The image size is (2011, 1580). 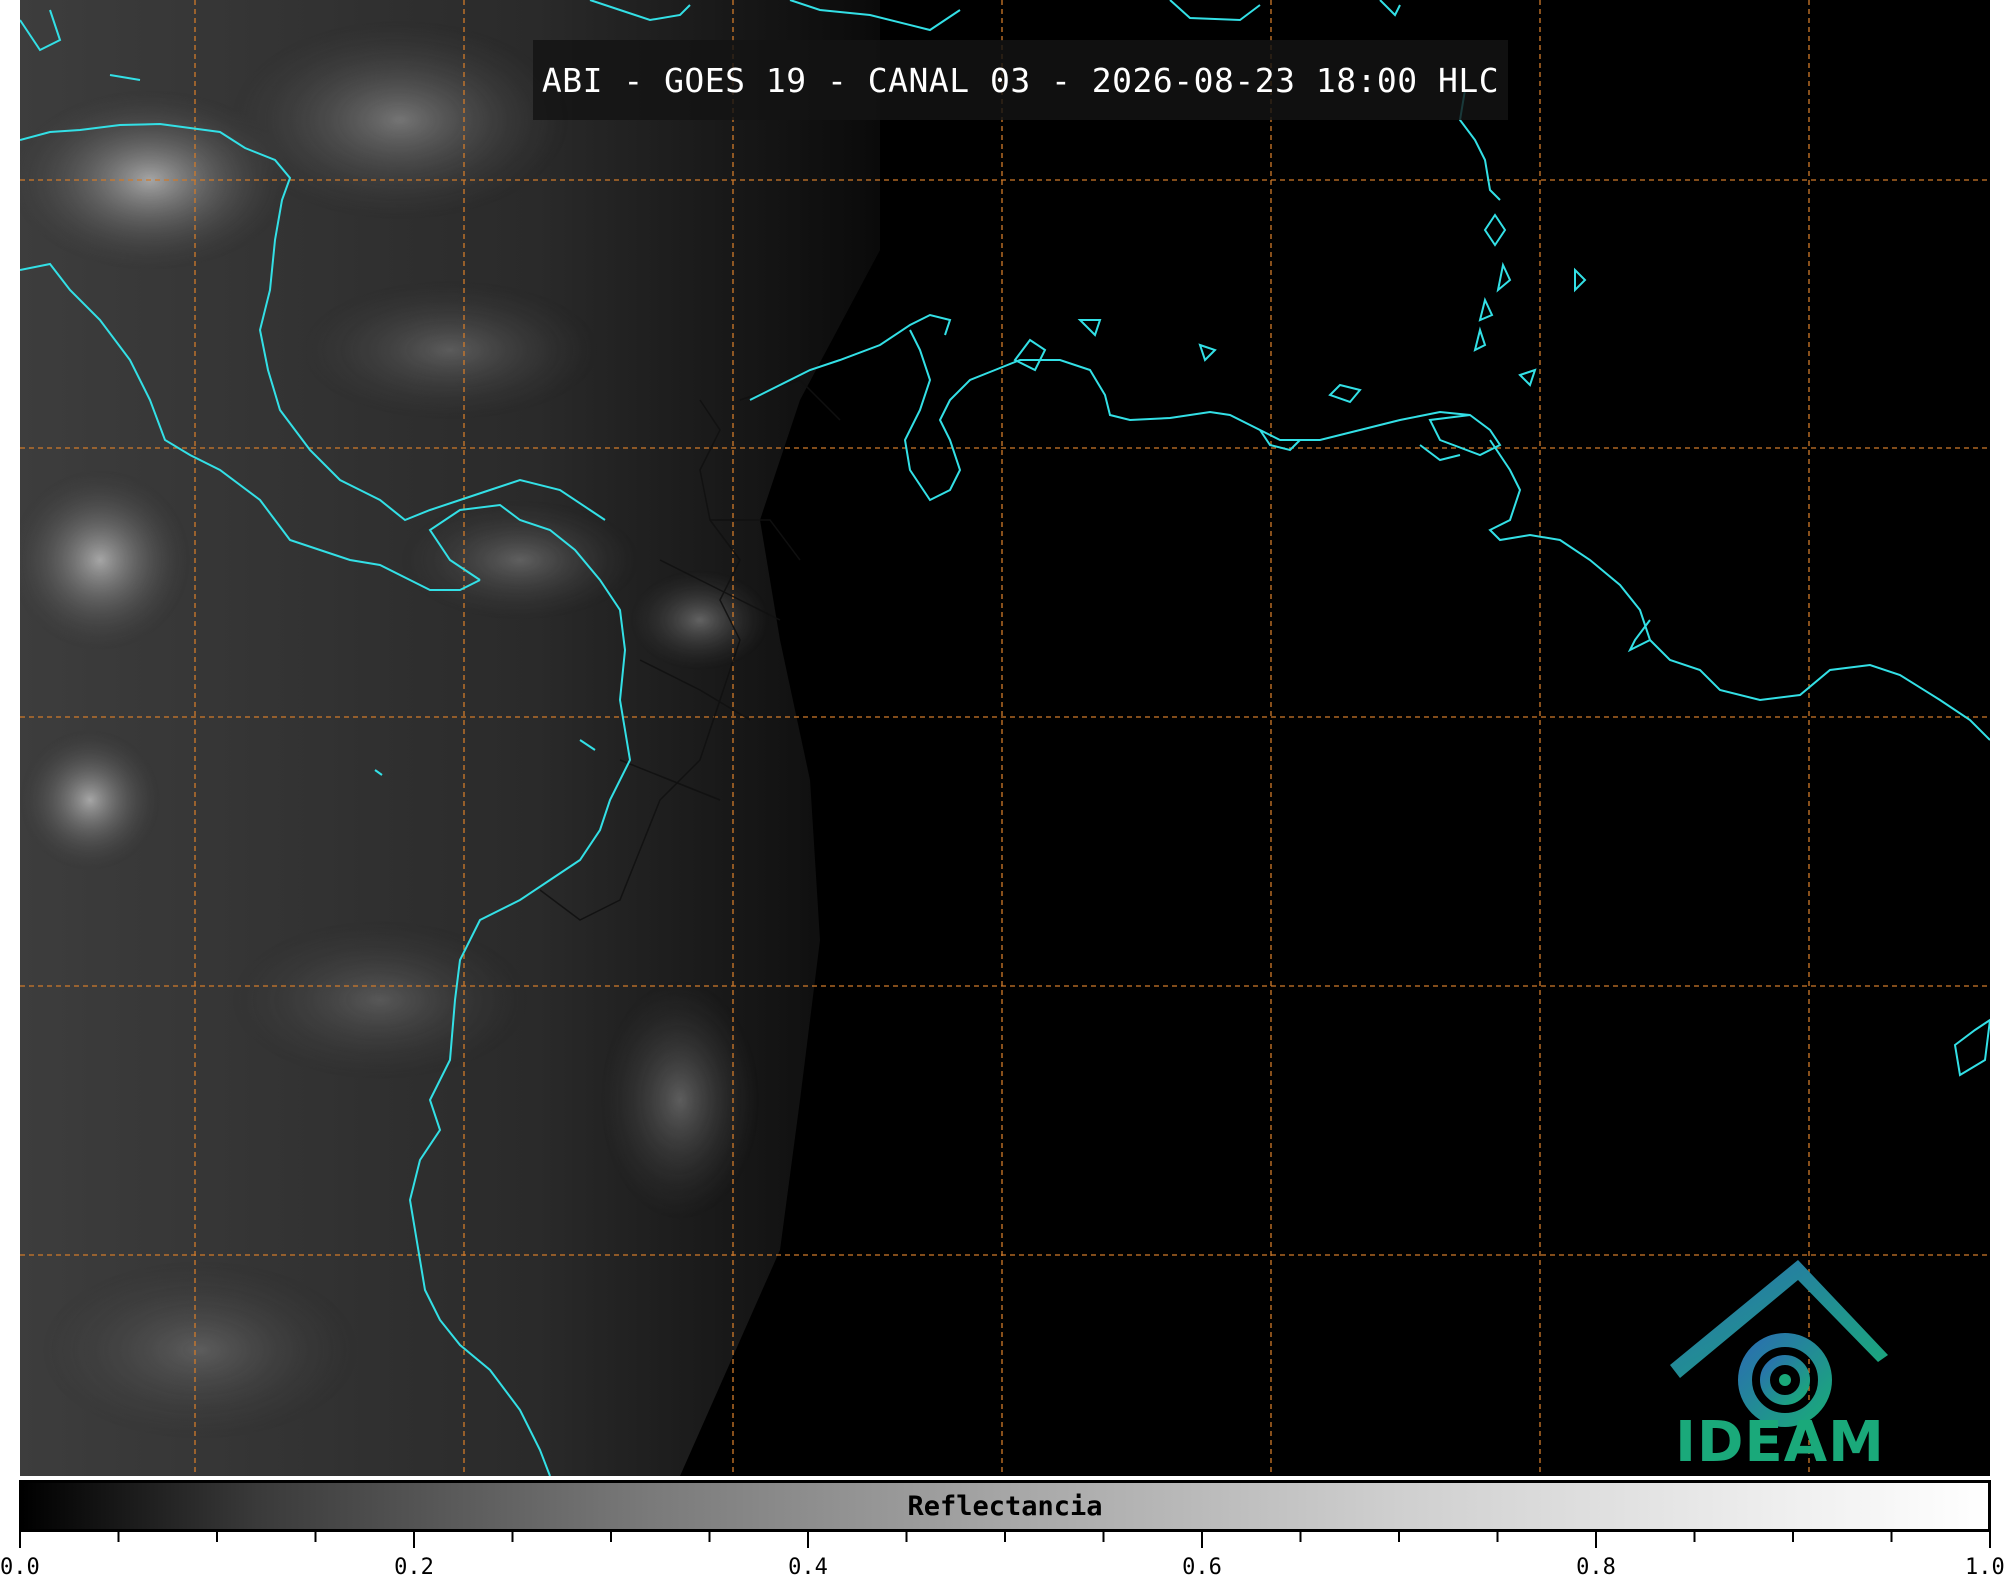 I want to click on colorbar-tick-label: 0.8, so click(x=1596, y=1567).